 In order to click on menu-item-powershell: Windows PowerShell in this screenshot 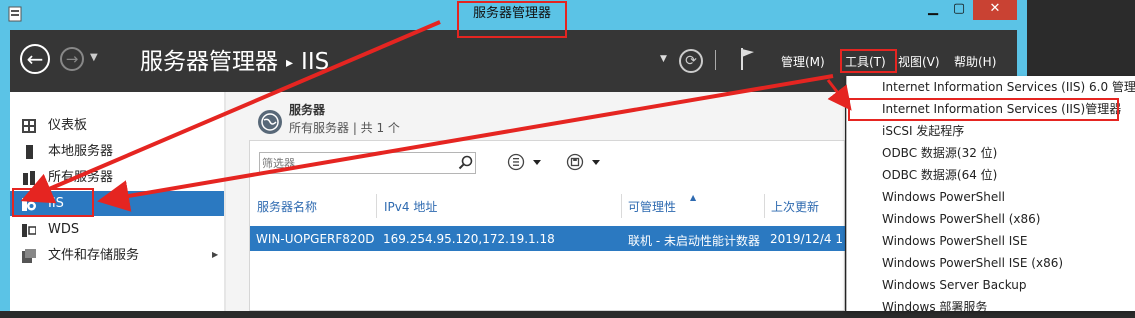, I will do `click(1008, 197)`.